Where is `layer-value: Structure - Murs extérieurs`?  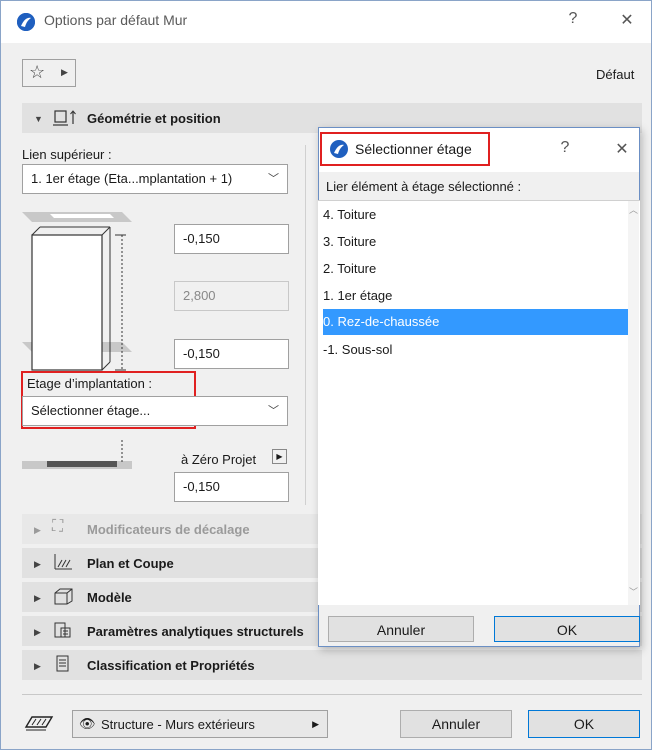 layer-value: Structure - Murs extérieurs is located at coordinates (178, 724).